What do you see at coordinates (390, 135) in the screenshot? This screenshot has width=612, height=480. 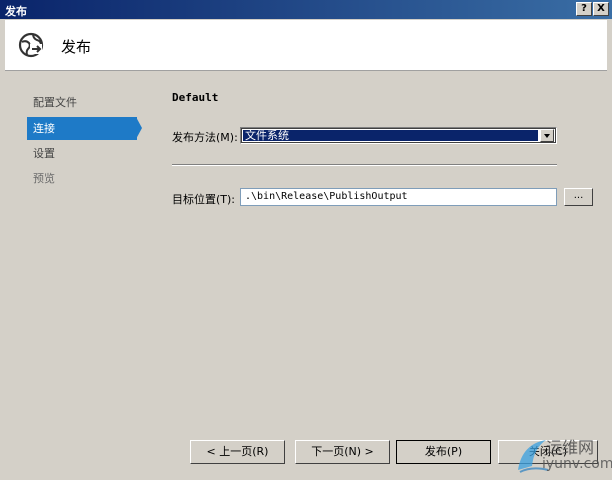 I see `publish-method-value: 文件系统` at bounding box center [390, 135].